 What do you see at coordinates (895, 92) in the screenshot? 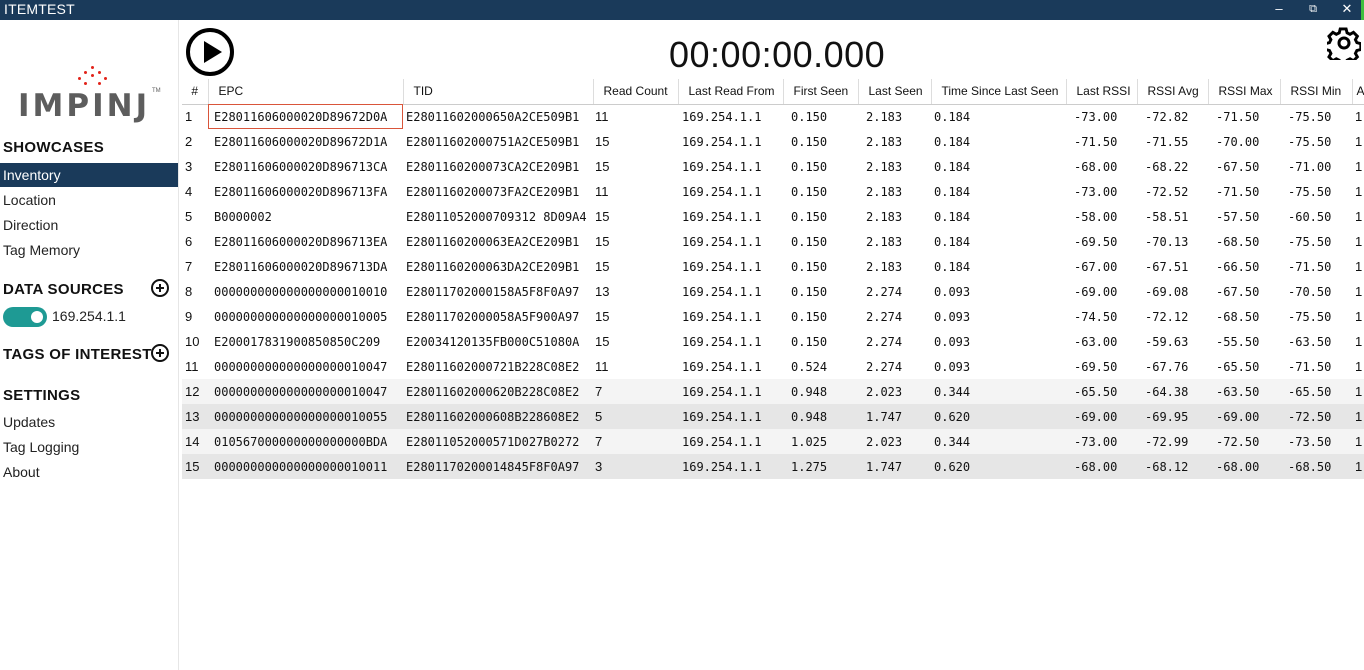
I see `column-header-last-seen: Last Seen` at bounding box center [895, 92].